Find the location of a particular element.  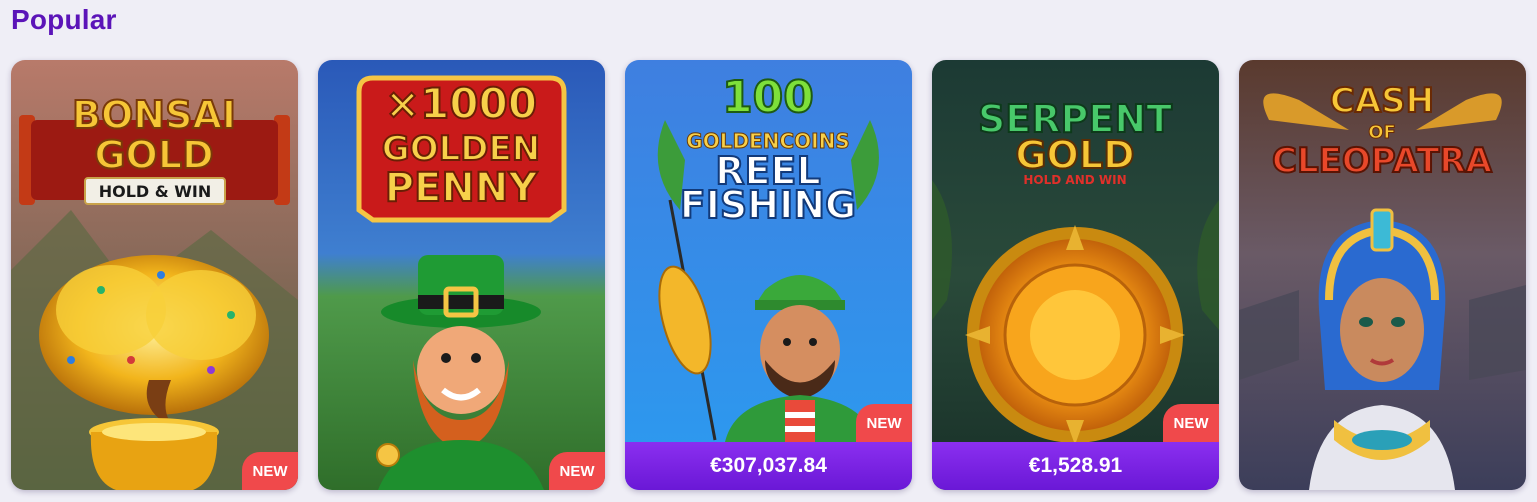

jackpot-amount: €307,037.84 is located at coordinates (768, 466).